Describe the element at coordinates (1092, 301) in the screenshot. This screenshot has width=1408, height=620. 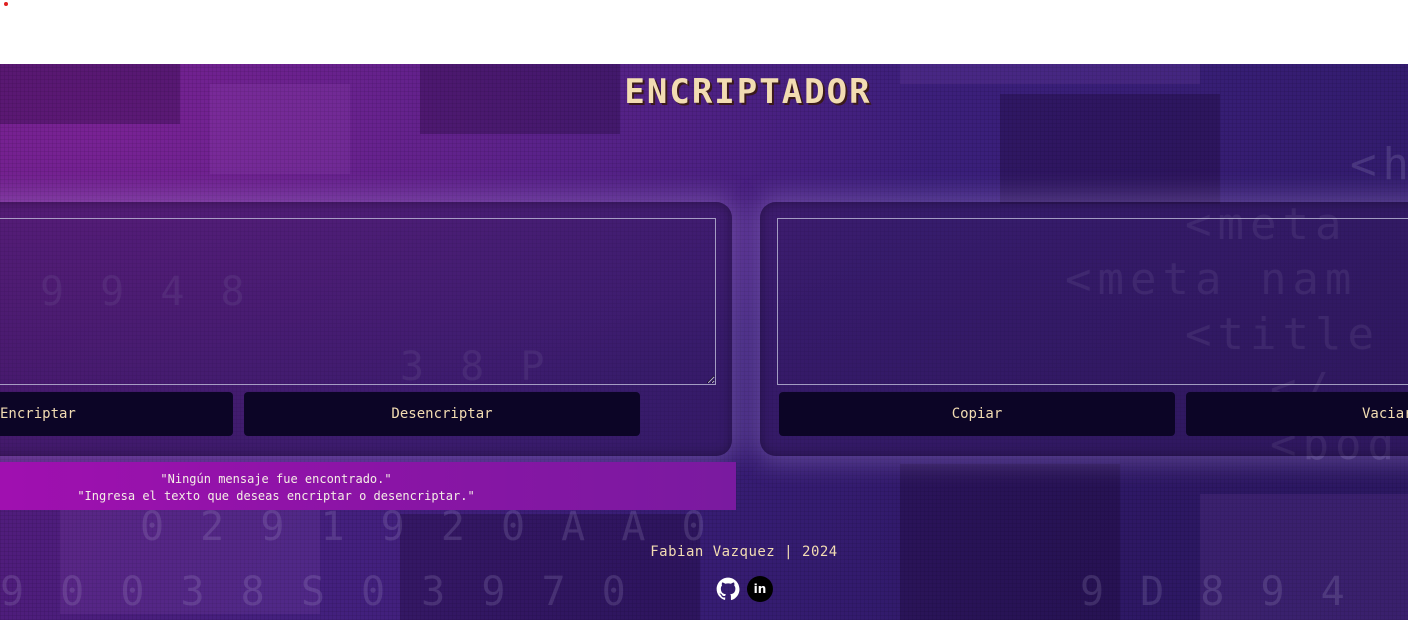
I see `output-textarea` at that location.